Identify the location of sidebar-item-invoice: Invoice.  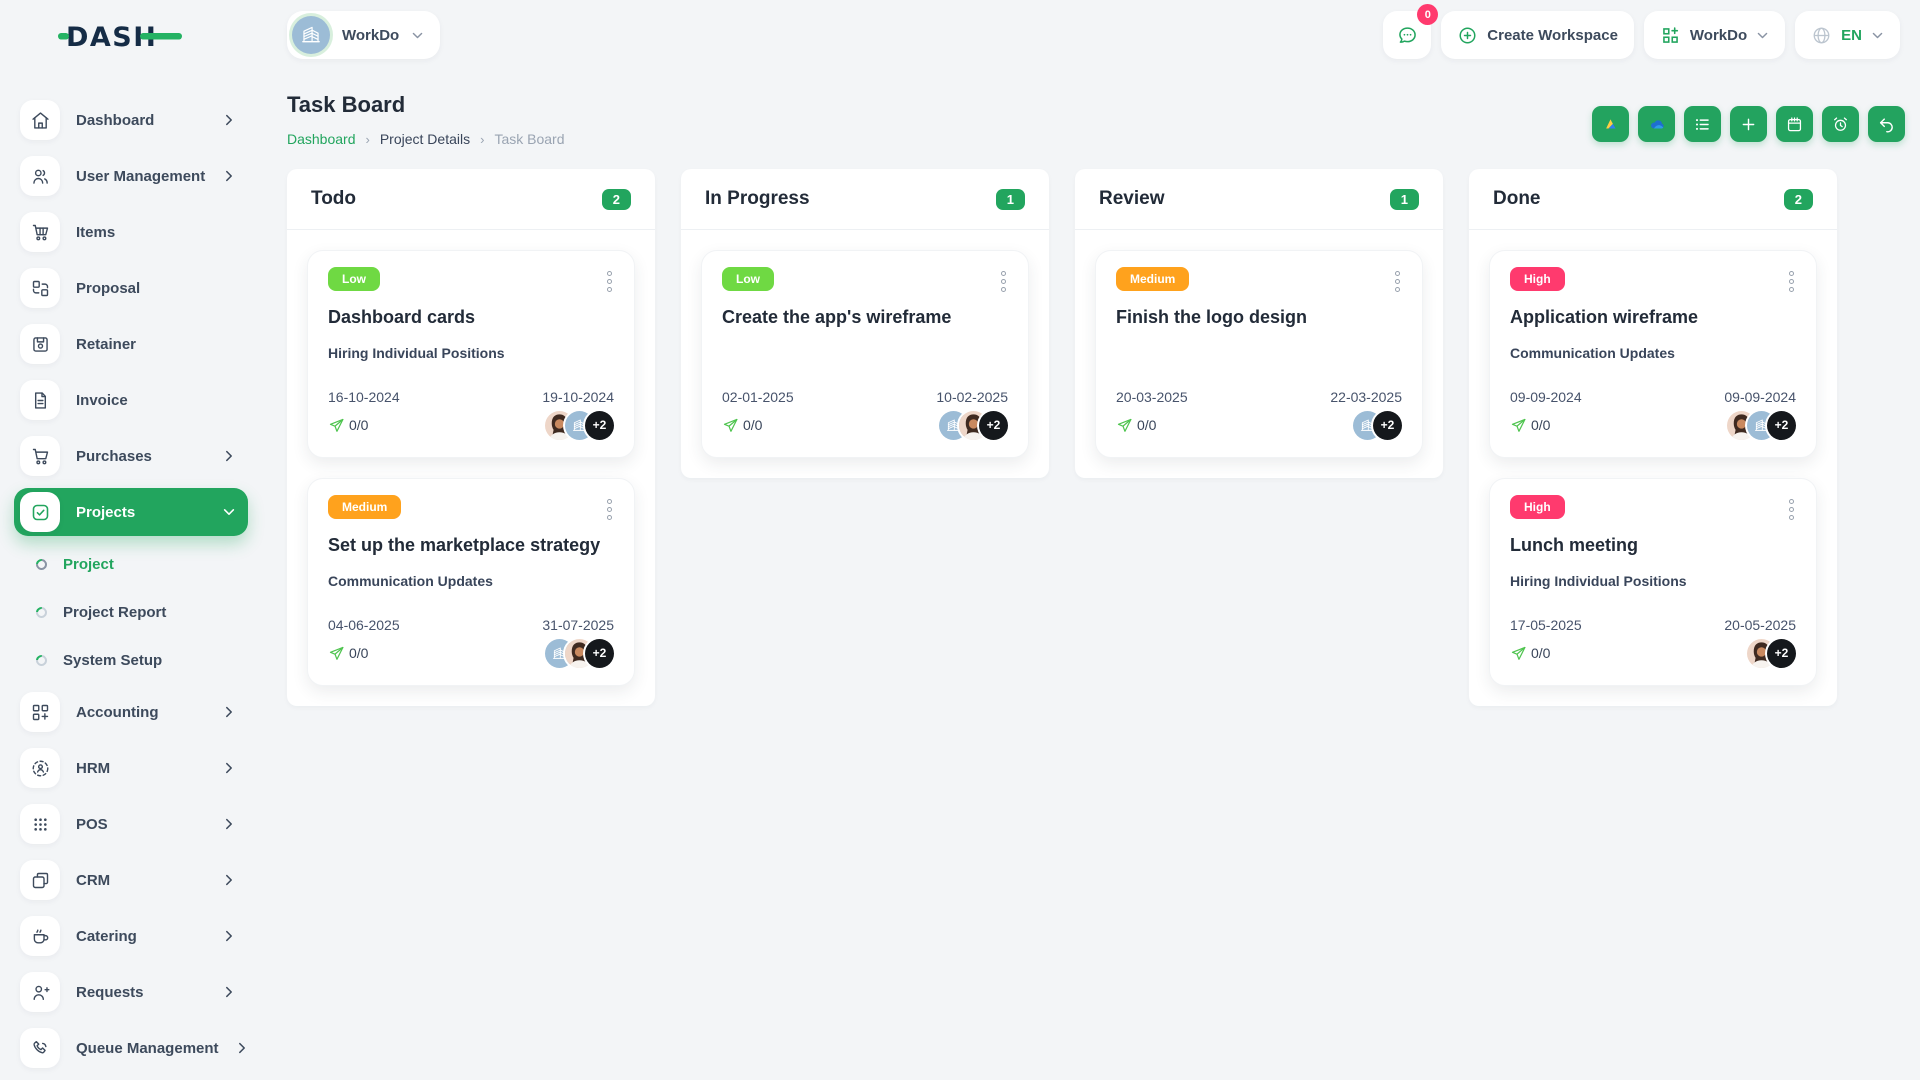
(131, 400).